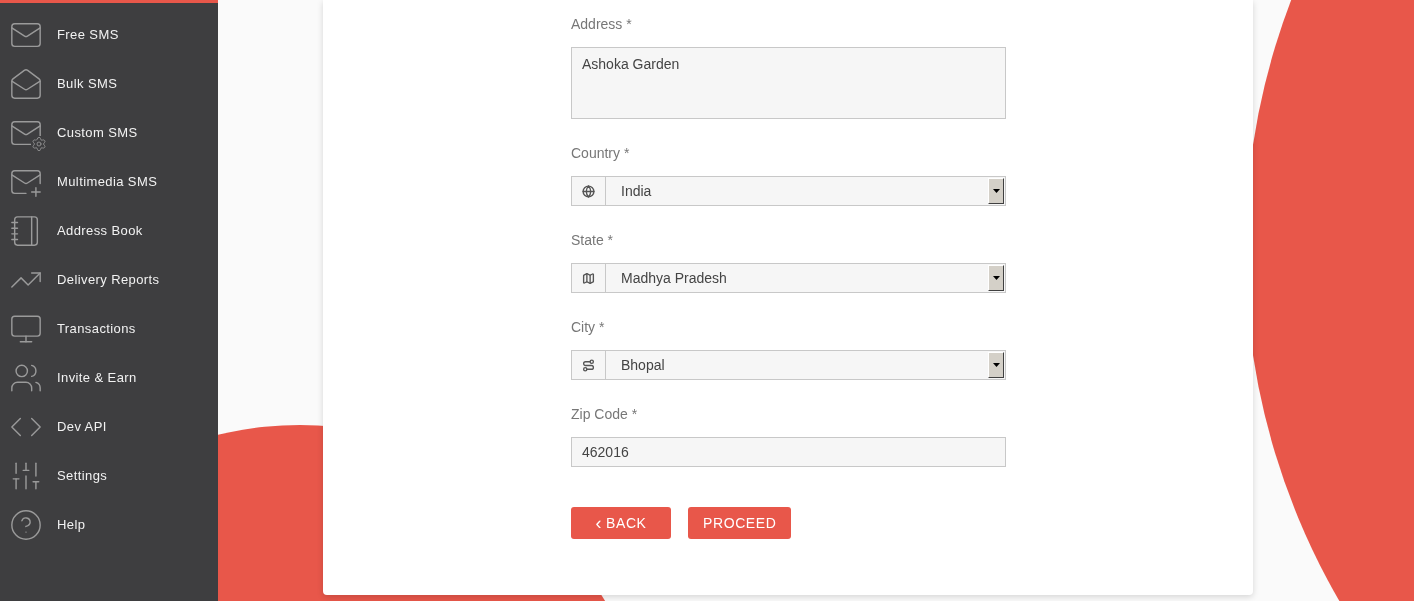 The height and width of the screenshot is (601, 1414). What do you see at coordinates (109, 83) in the screenshot?
I see `sidebar-item: Bulk SMS` at bounding box center [109, 83].